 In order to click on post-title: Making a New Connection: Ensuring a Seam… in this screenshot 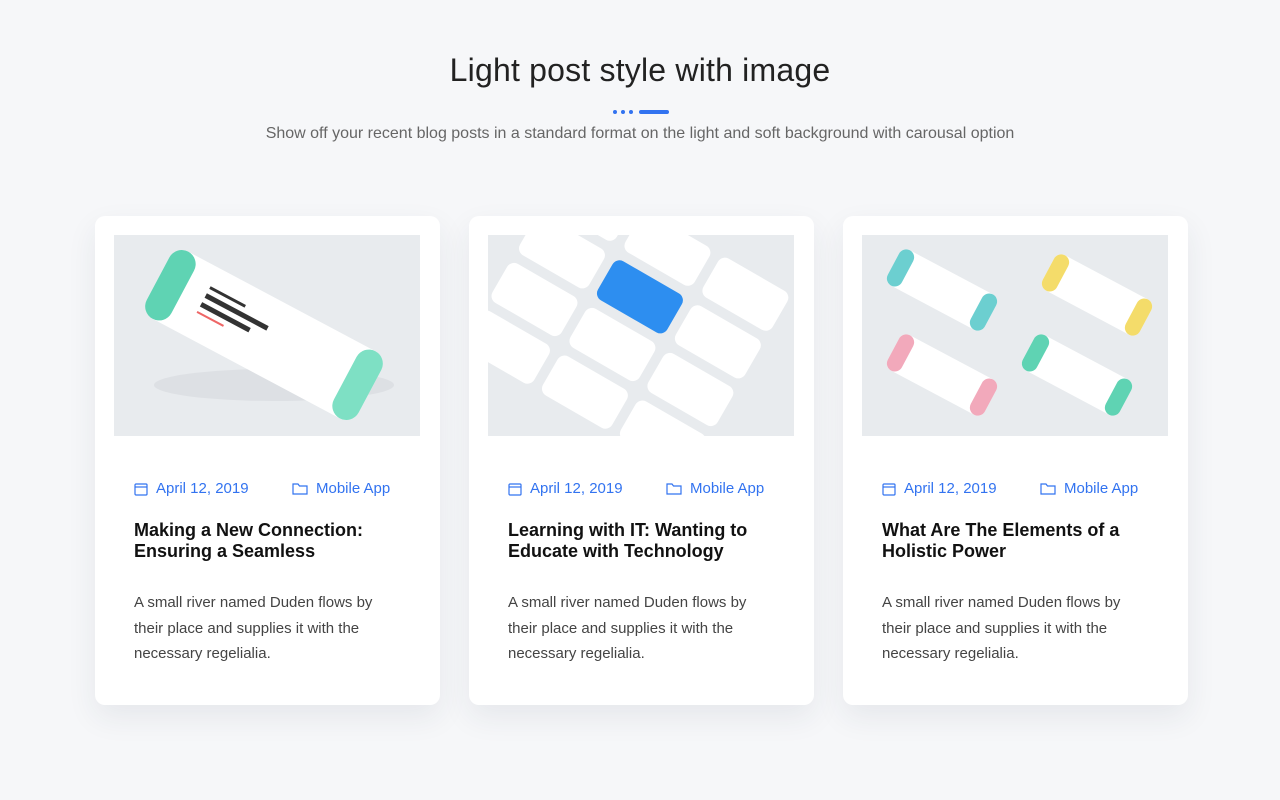, I will do `click(274, 541)`.